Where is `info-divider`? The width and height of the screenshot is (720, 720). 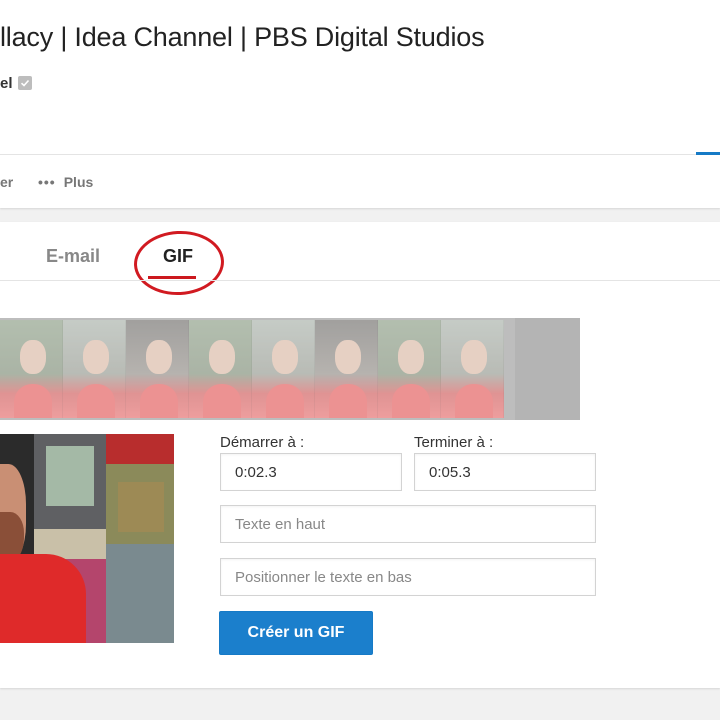 info-divider is located at coordinates (360, 154).